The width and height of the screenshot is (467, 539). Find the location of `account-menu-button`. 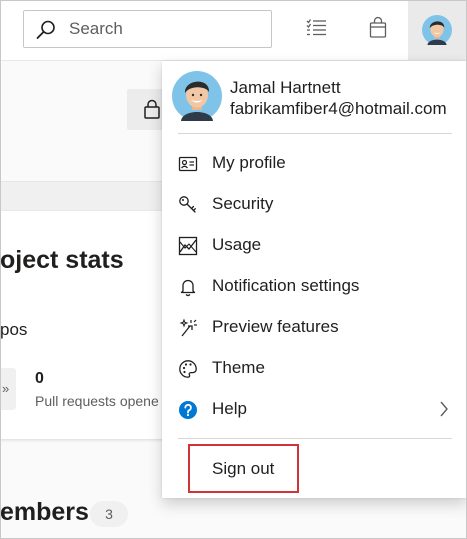

account-menu-button is located at coordinates (437, 30).